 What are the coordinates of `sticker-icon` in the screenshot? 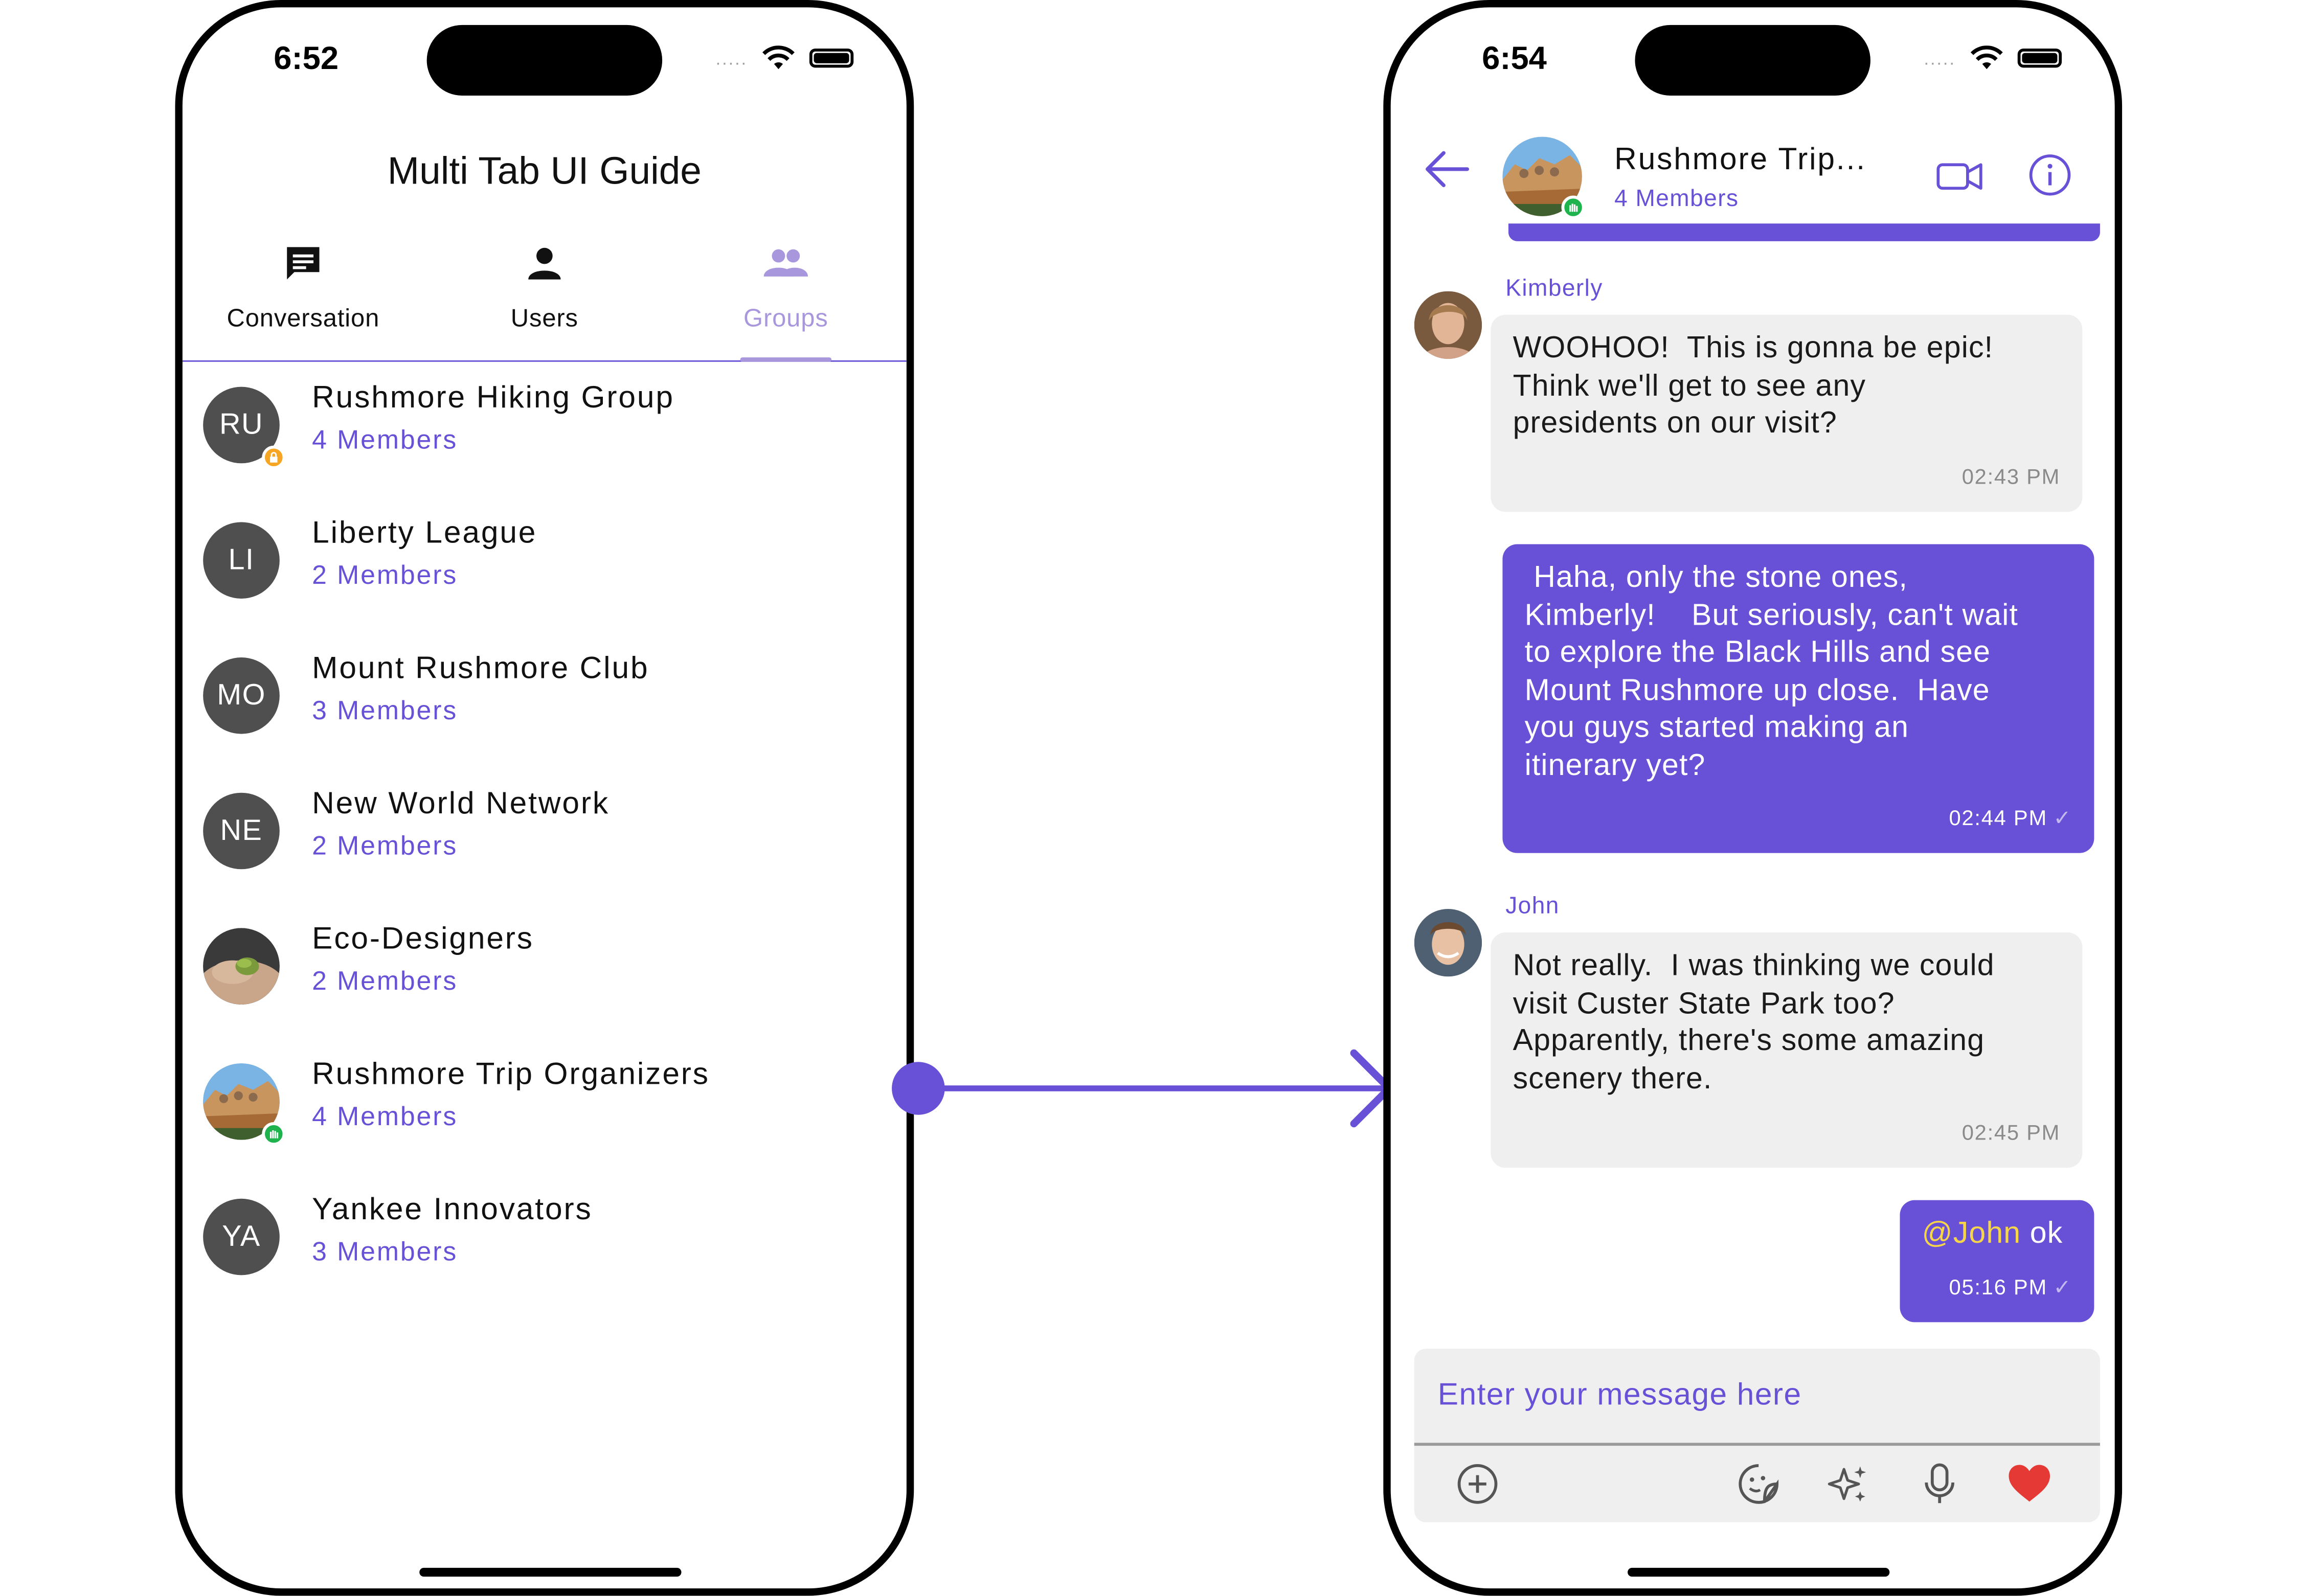 It's located at (1758, 1485).